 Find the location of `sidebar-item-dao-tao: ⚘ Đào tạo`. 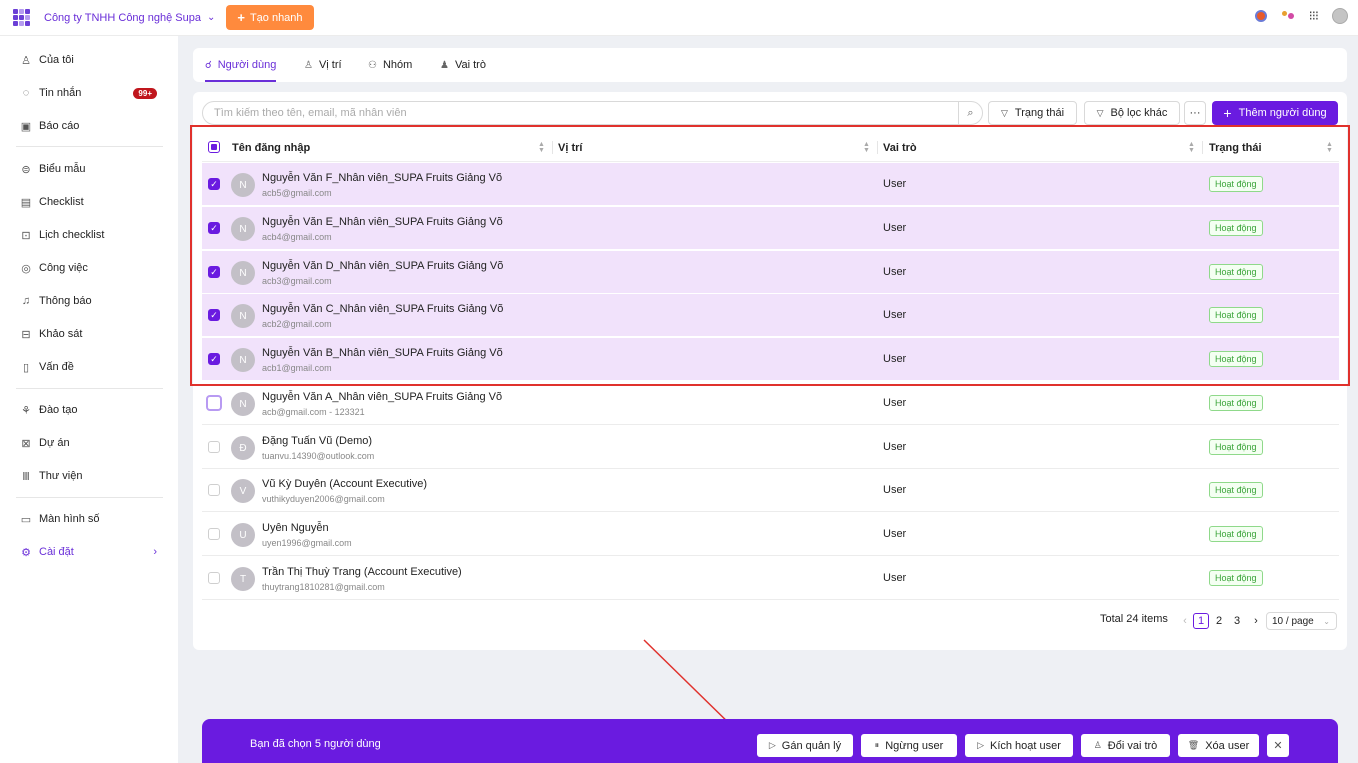

sidebar-item-dao-tao: ⚘ Đào tạo is located at coordinates (90, 410).